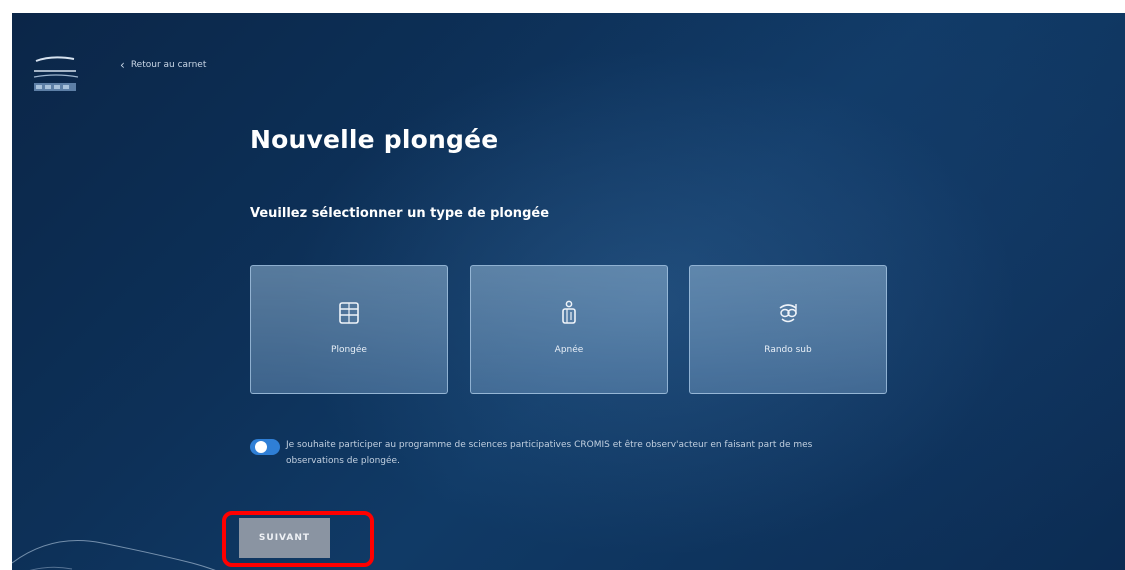 The image size is (1125, 570). Describe the element at coordinates (122, 65) in the screenshot. I see `chevron-left-icon: ‹` at that location.